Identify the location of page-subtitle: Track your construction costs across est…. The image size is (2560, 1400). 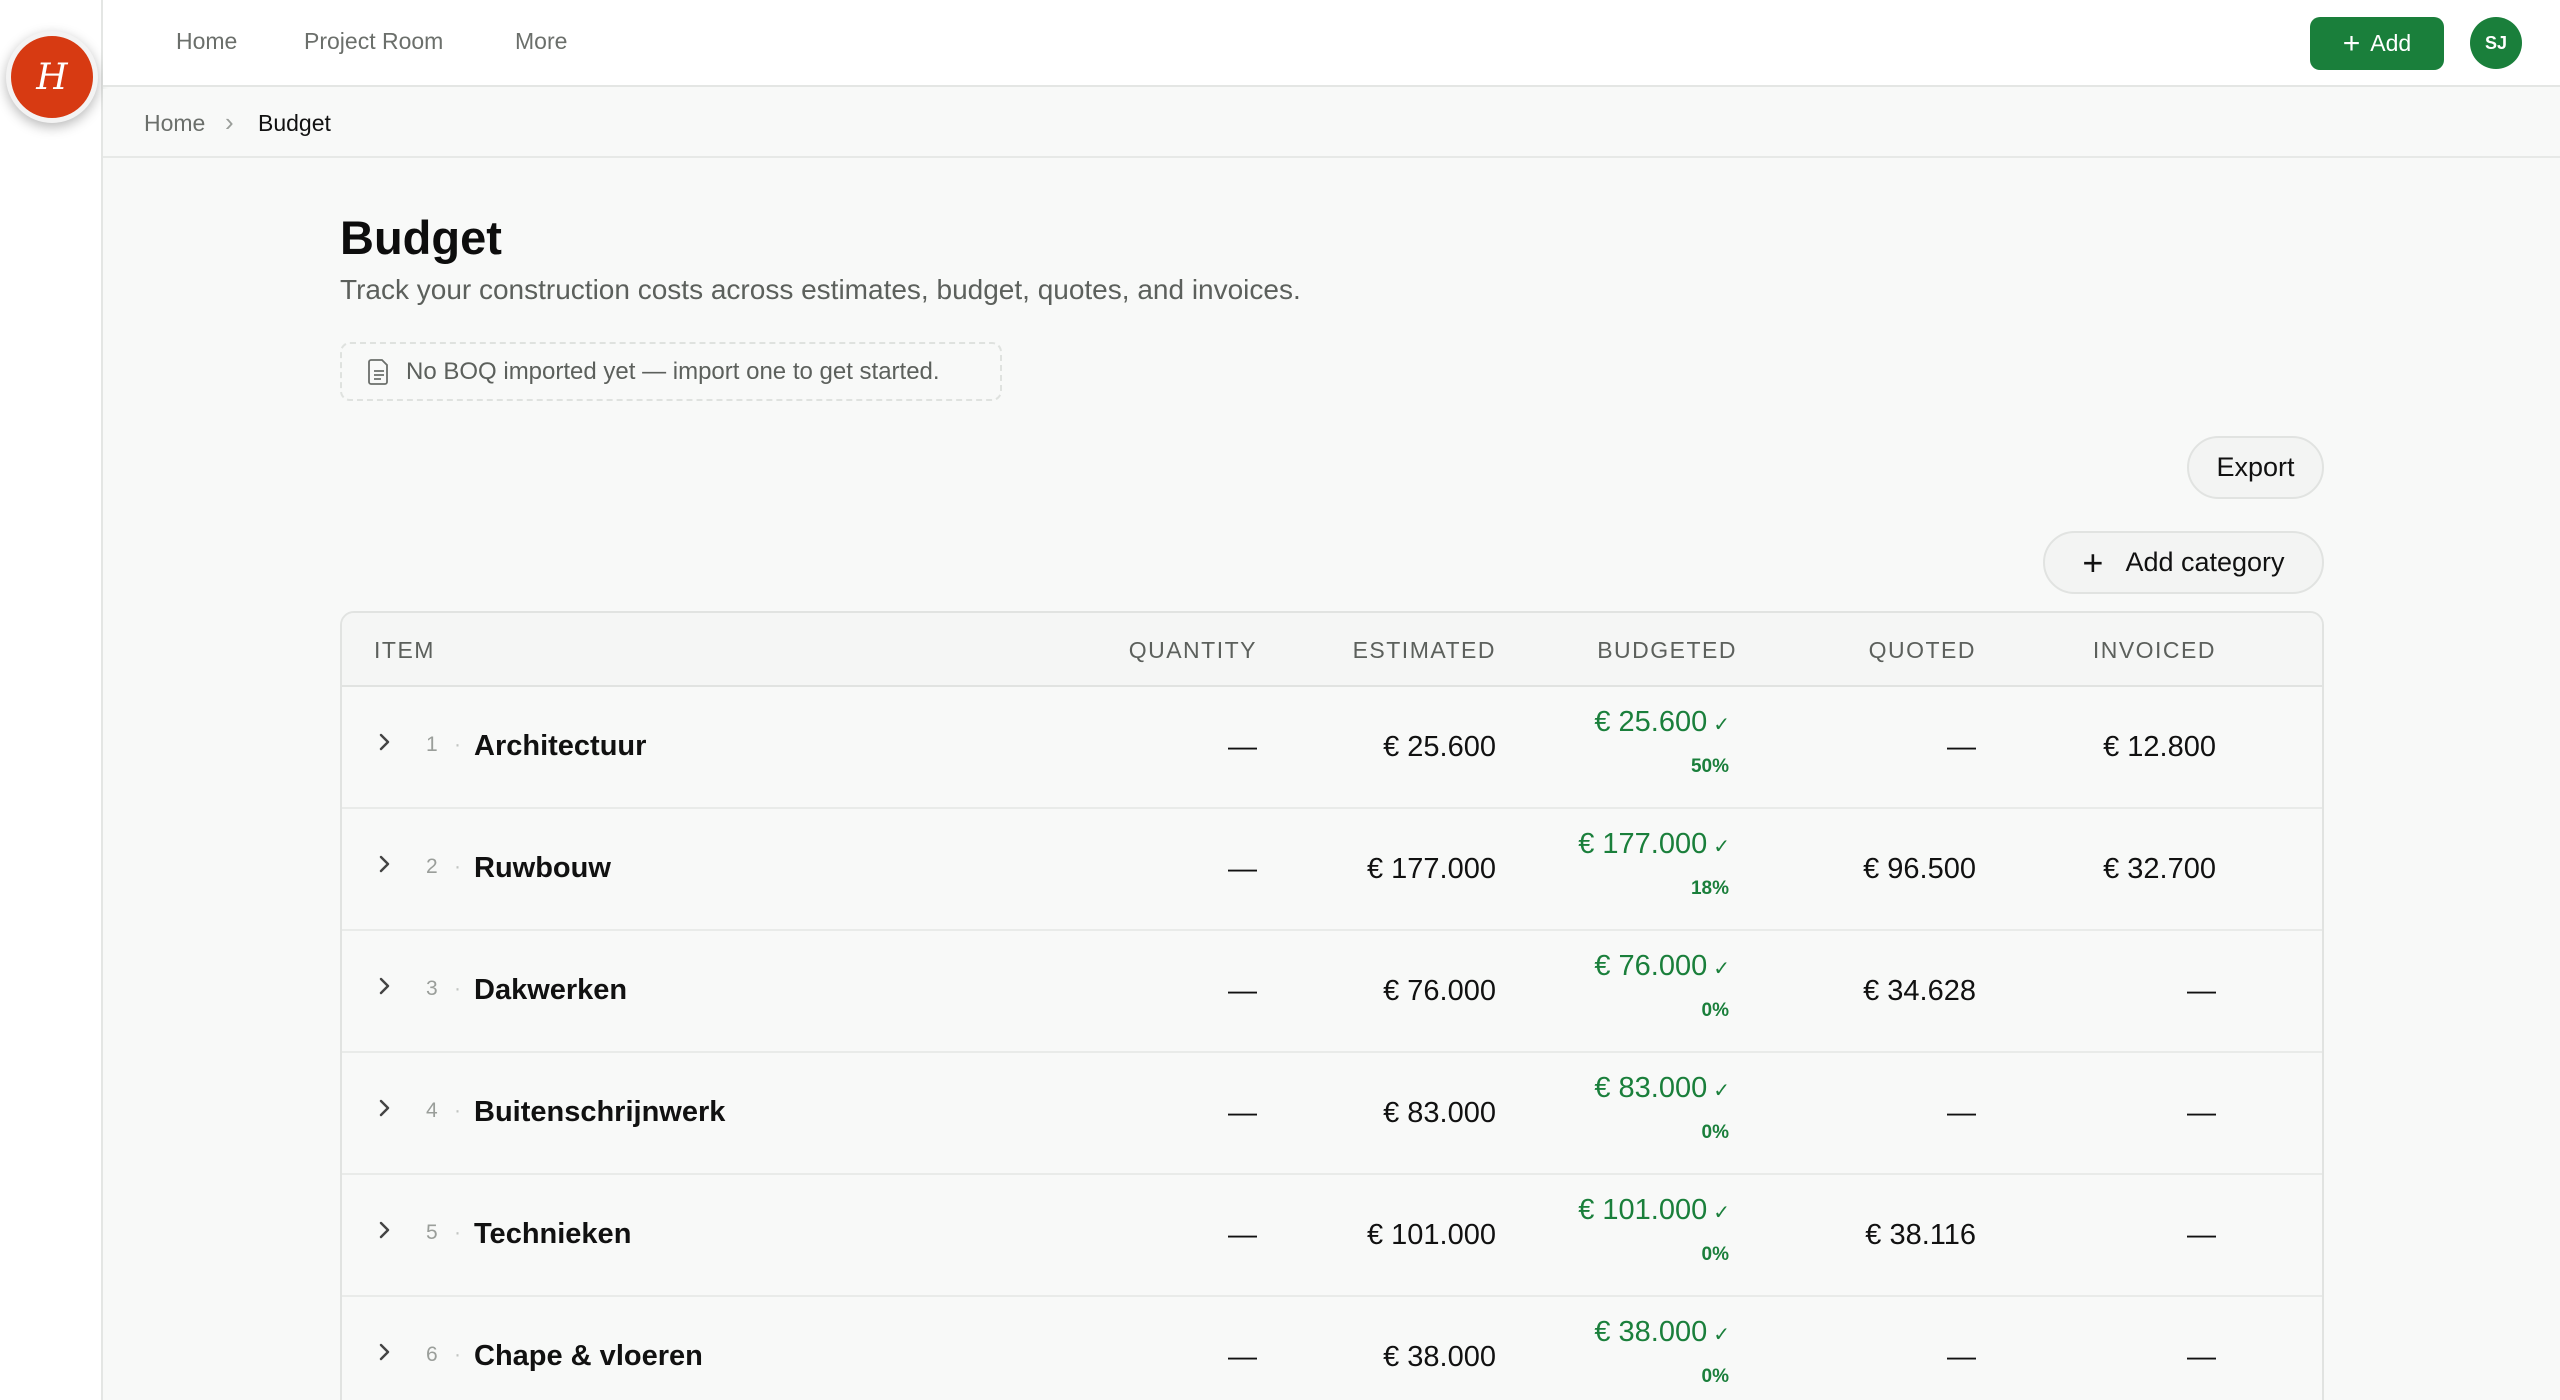
(820, 289).